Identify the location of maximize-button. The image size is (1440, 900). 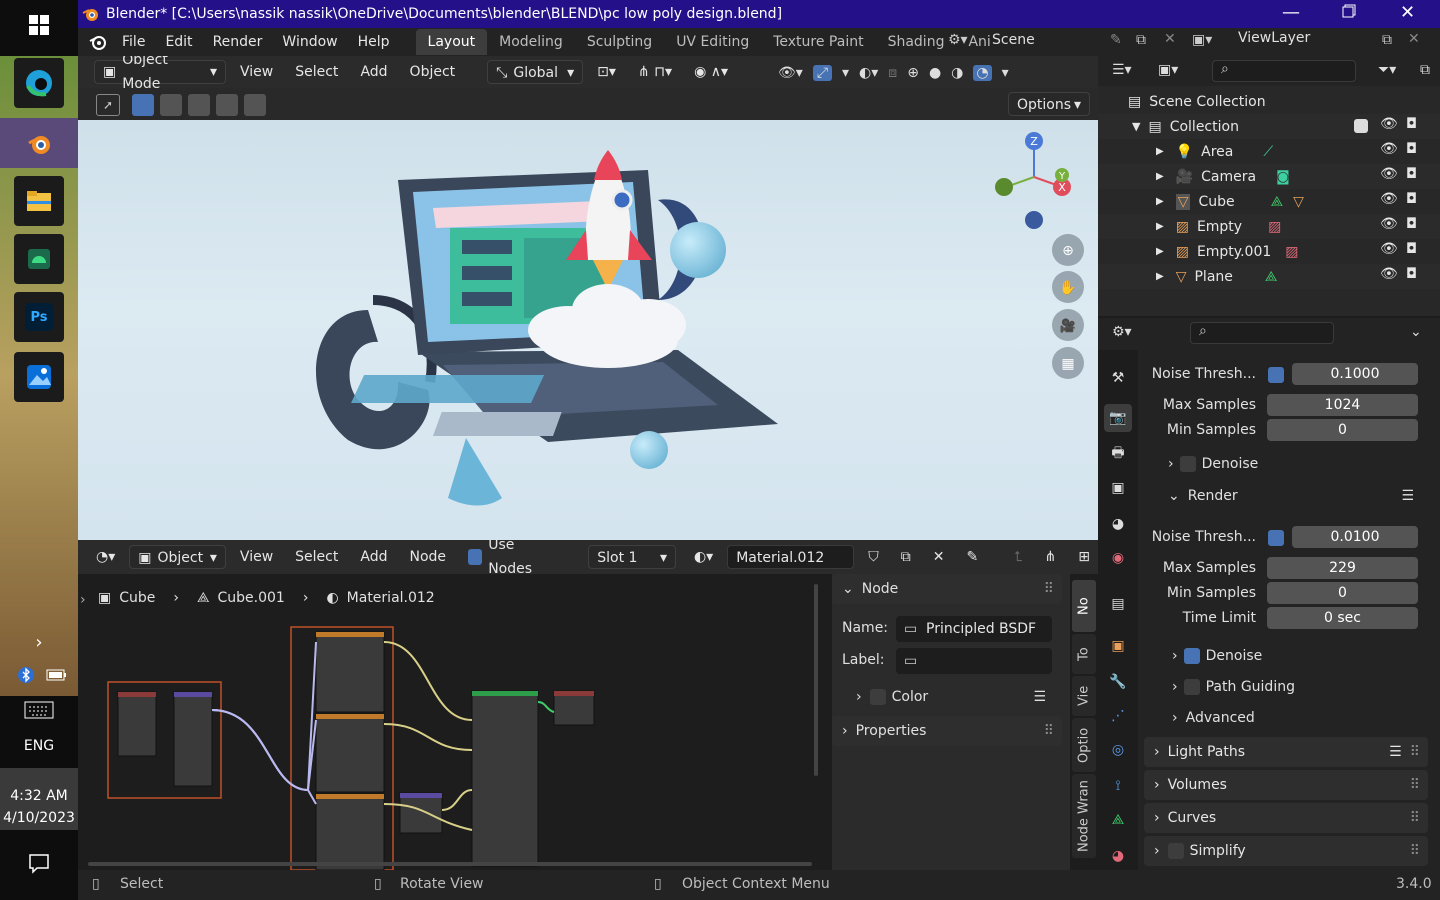
(1349, 11).